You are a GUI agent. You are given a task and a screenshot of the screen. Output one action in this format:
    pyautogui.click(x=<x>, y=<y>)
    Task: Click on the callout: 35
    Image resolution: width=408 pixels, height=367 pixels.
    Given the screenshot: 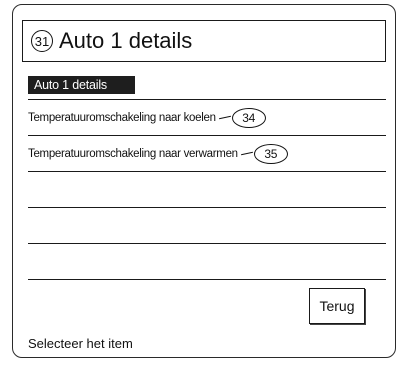 What is the action you would take?
    pyautogui.click(x=264, y=153)
    